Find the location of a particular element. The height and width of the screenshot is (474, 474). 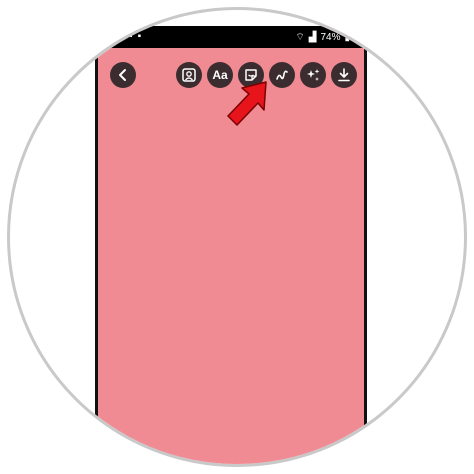

back-button is located at coordinates (123, 75).